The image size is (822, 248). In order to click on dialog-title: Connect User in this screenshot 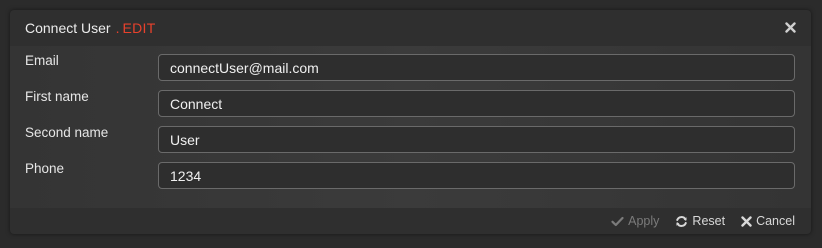, I will do `click(68, 28)`.